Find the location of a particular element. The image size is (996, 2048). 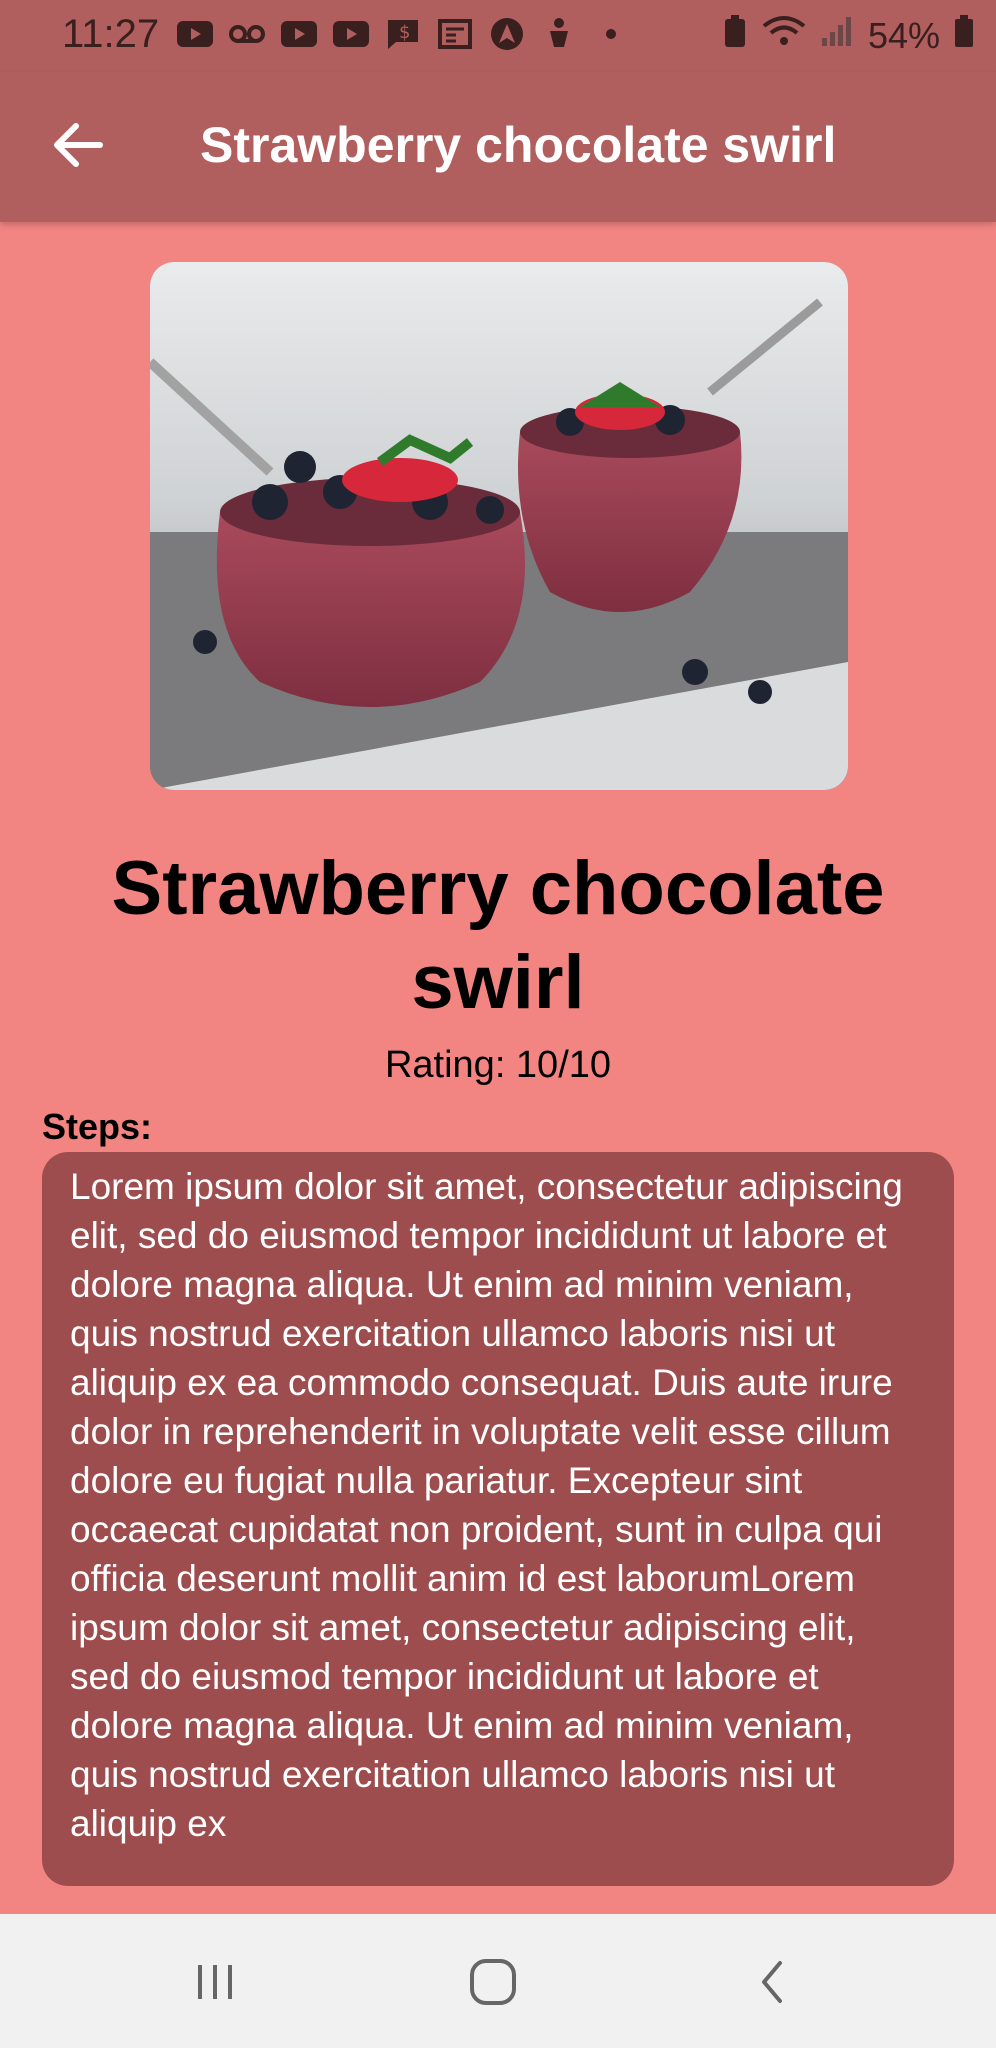

recipe-rating: Rating: 10/10 is located at coordinates (498, 1065).